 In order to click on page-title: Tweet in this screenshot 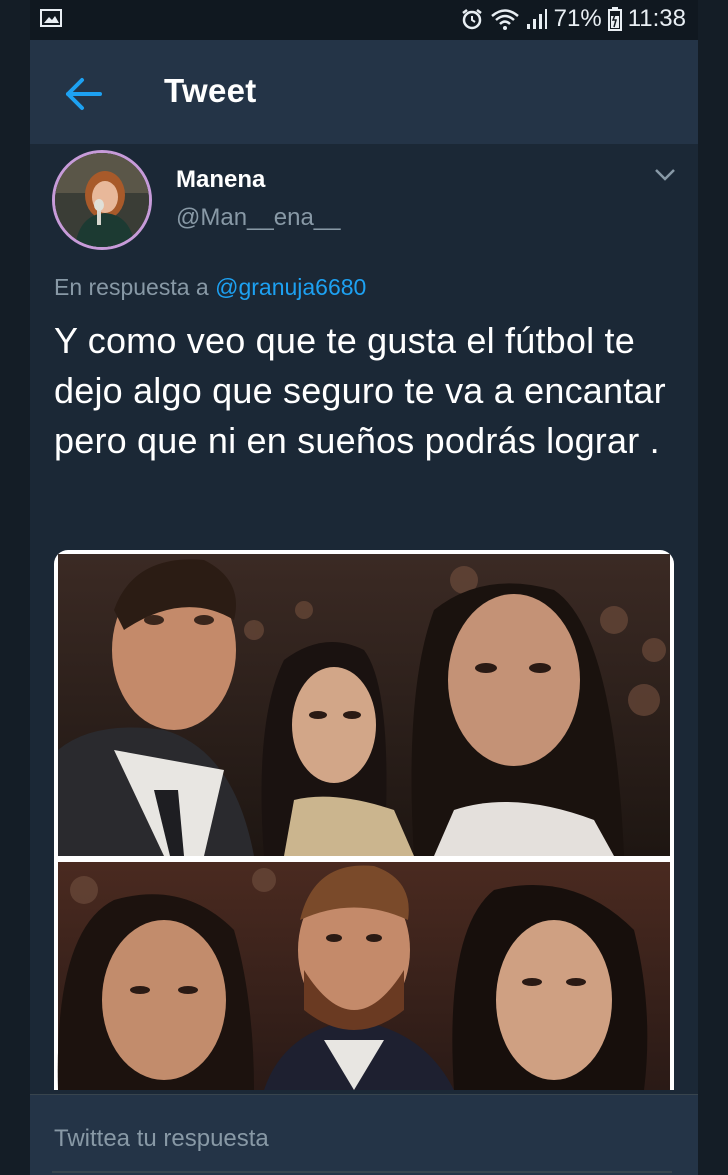, I will do `click(210, 90)`.